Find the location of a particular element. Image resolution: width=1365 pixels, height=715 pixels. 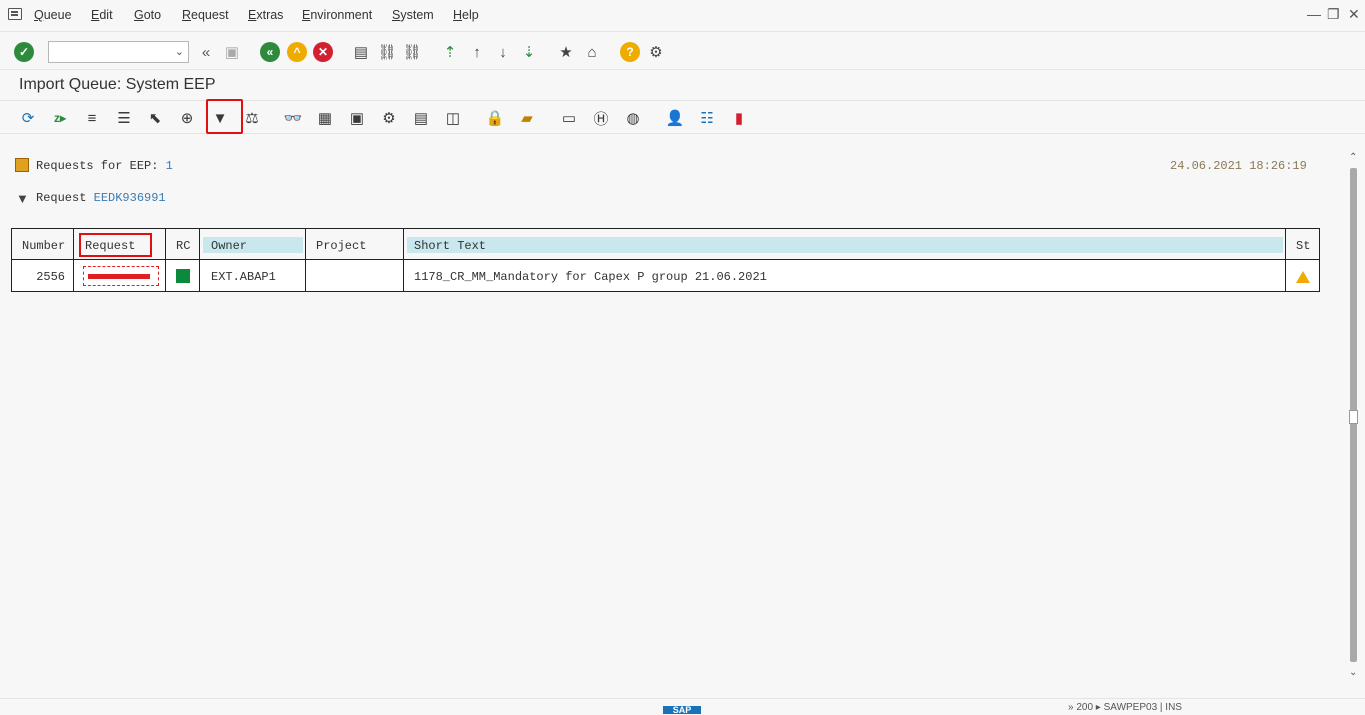

last-page-icon: ⇣ is located at coordinates (529, 52).